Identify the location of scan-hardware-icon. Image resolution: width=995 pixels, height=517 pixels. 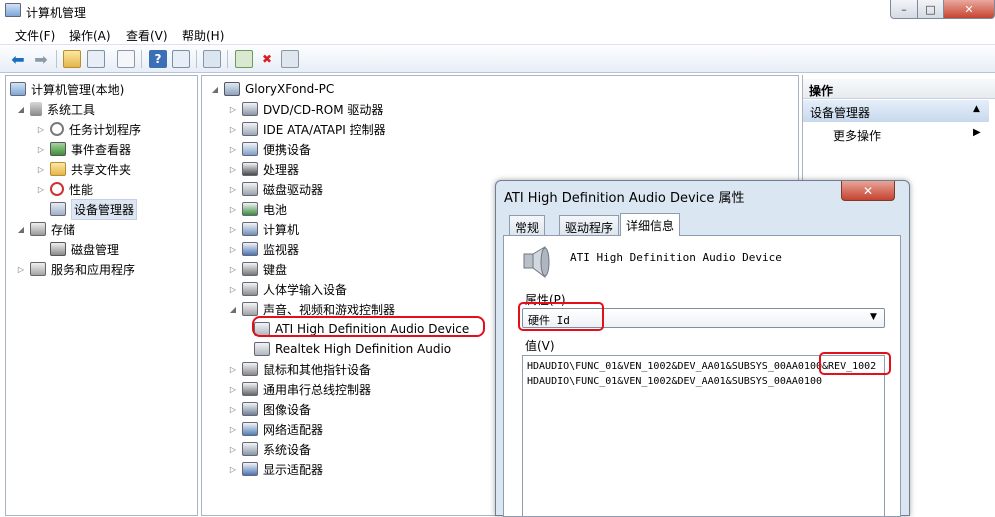
(212, 59).